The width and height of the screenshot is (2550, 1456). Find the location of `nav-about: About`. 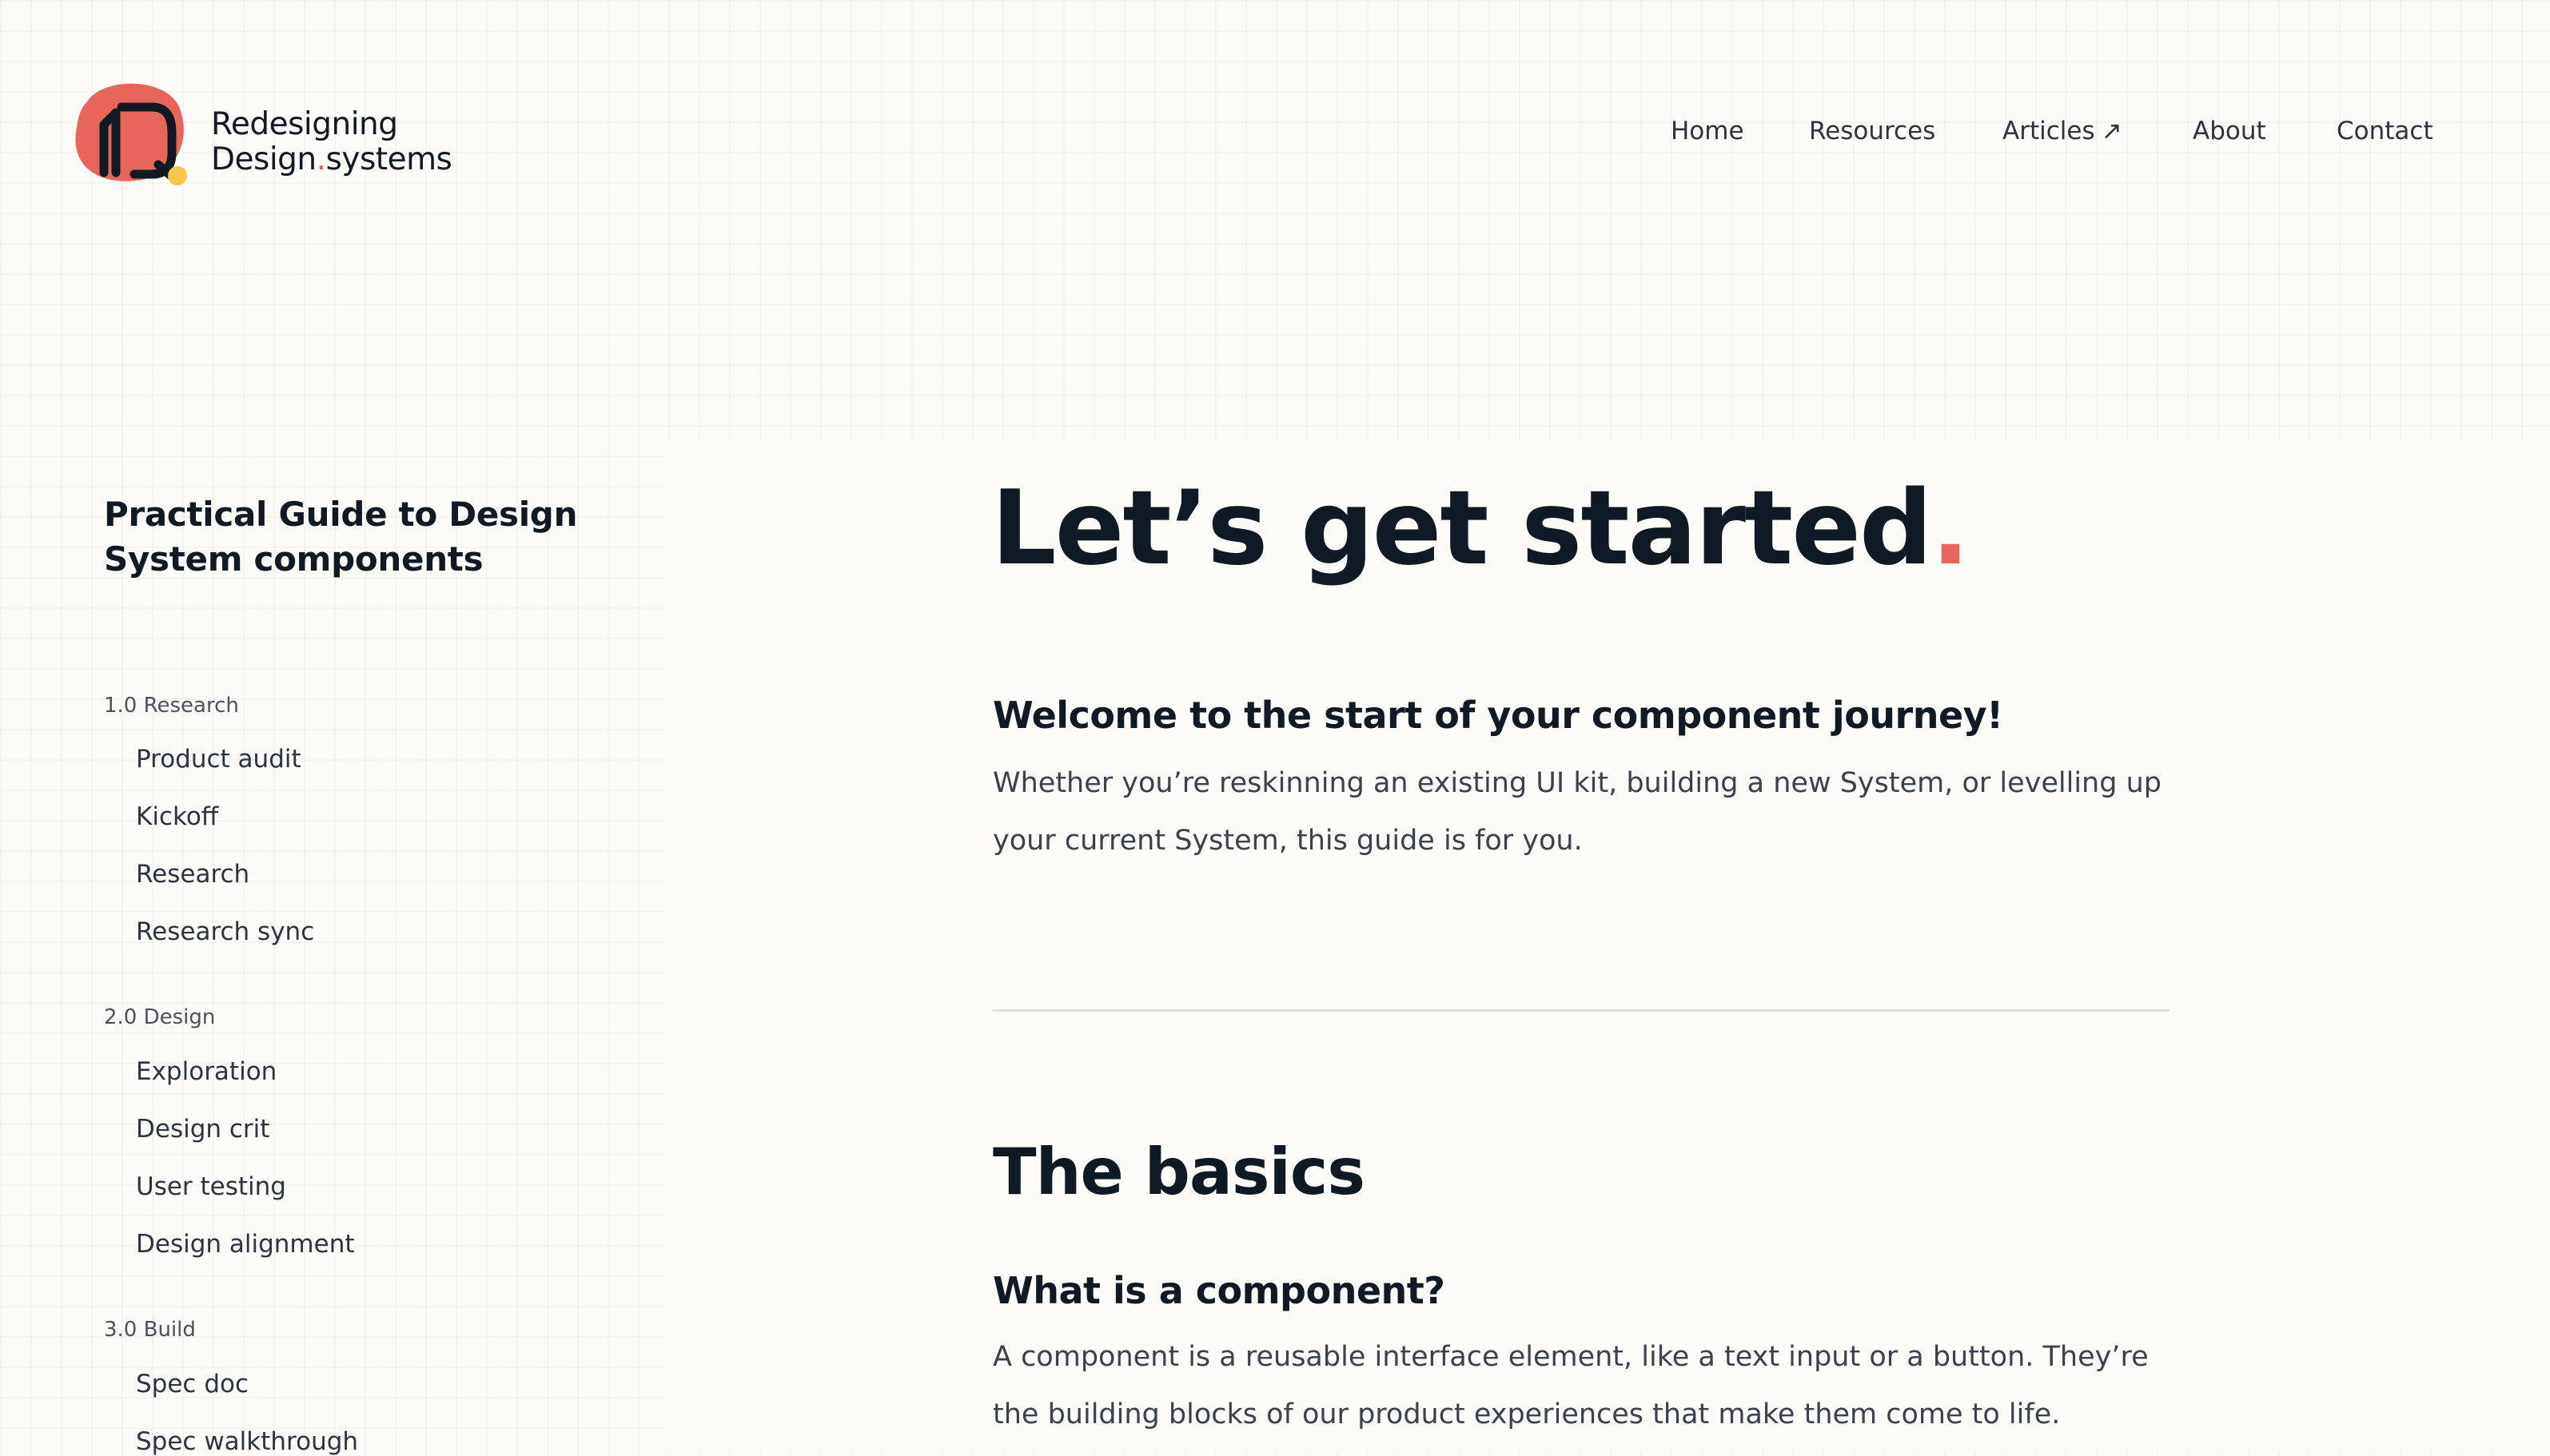

nav-about: About is located at coordinates (2229, 131).